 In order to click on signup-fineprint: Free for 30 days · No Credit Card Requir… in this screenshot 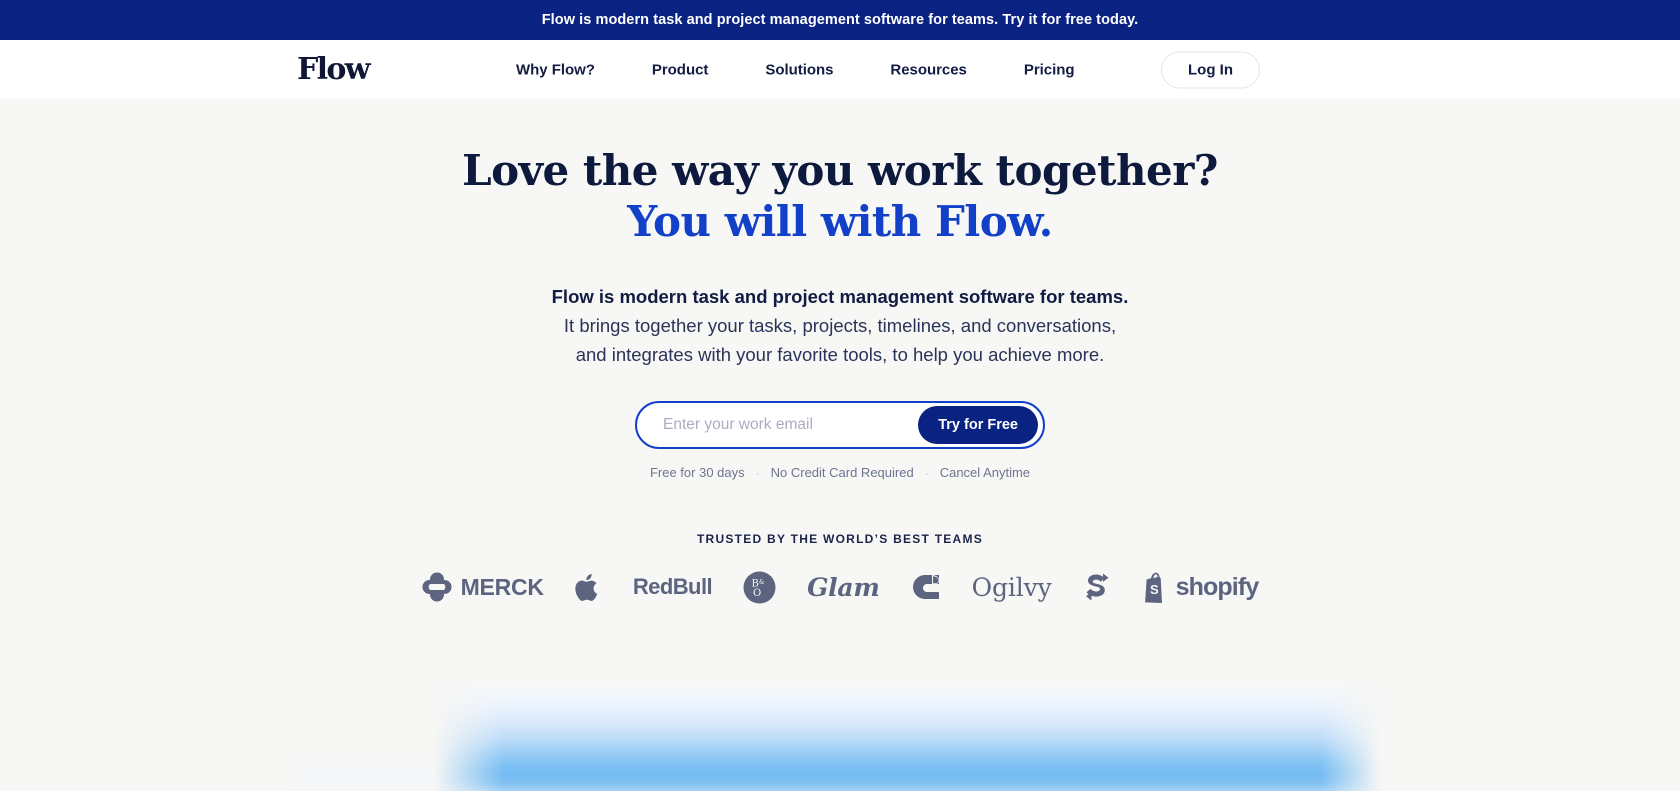, I will do `click(840, 472)`.